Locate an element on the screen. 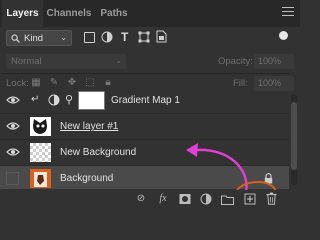 The width and height of the screenshot is (320, 240). search-icon is located at coordinates (15, 38).